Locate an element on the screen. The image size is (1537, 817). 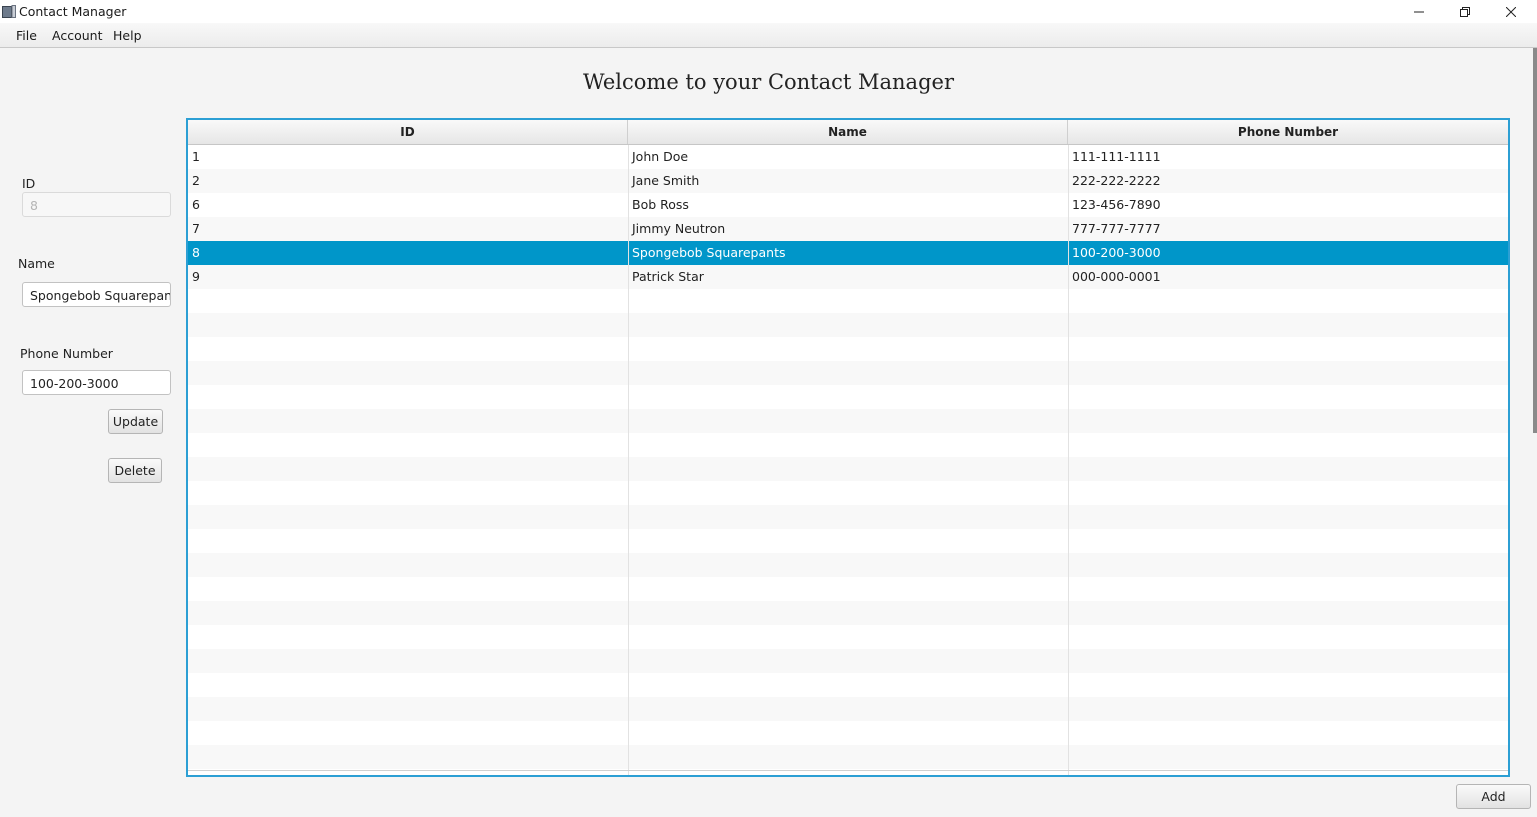
java-app-icon is located at coordinates (9, 11).